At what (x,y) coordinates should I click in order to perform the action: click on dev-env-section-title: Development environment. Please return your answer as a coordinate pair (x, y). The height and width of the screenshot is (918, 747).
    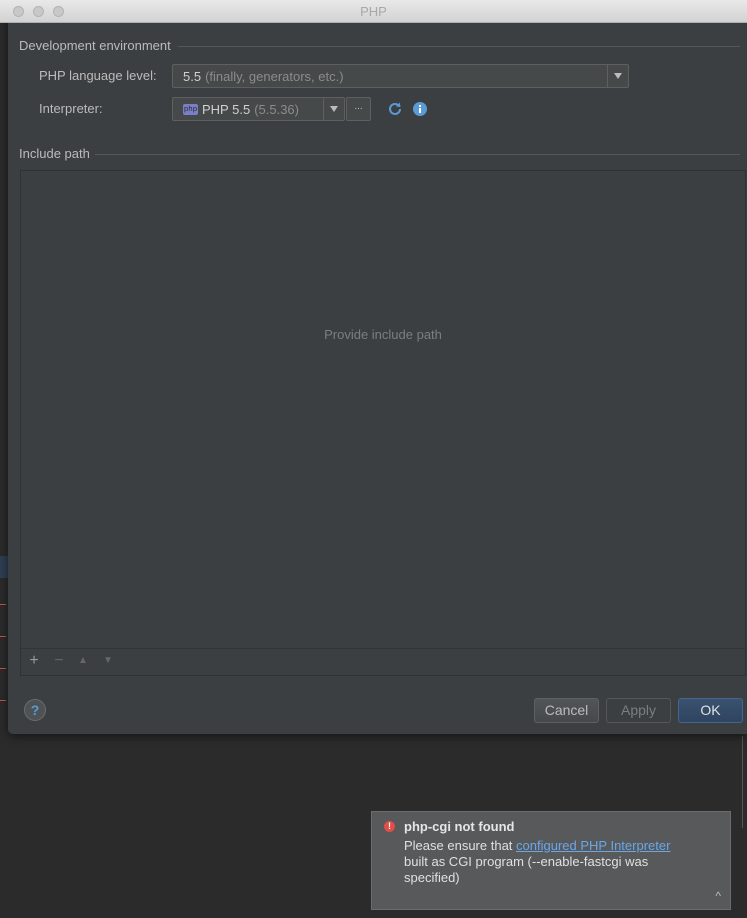
    Looking at the image, I should click on (95, 45).